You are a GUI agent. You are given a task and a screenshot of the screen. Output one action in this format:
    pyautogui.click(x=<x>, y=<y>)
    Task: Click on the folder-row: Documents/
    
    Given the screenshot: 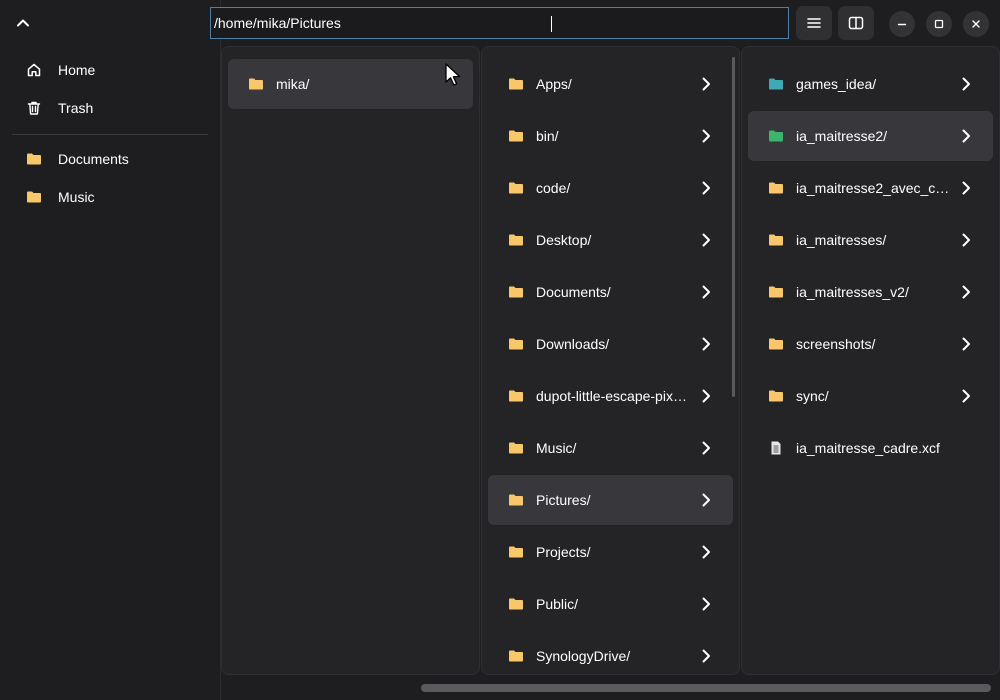 What is the action you would take?
    pyautogui.click(x=610, y=292)
    